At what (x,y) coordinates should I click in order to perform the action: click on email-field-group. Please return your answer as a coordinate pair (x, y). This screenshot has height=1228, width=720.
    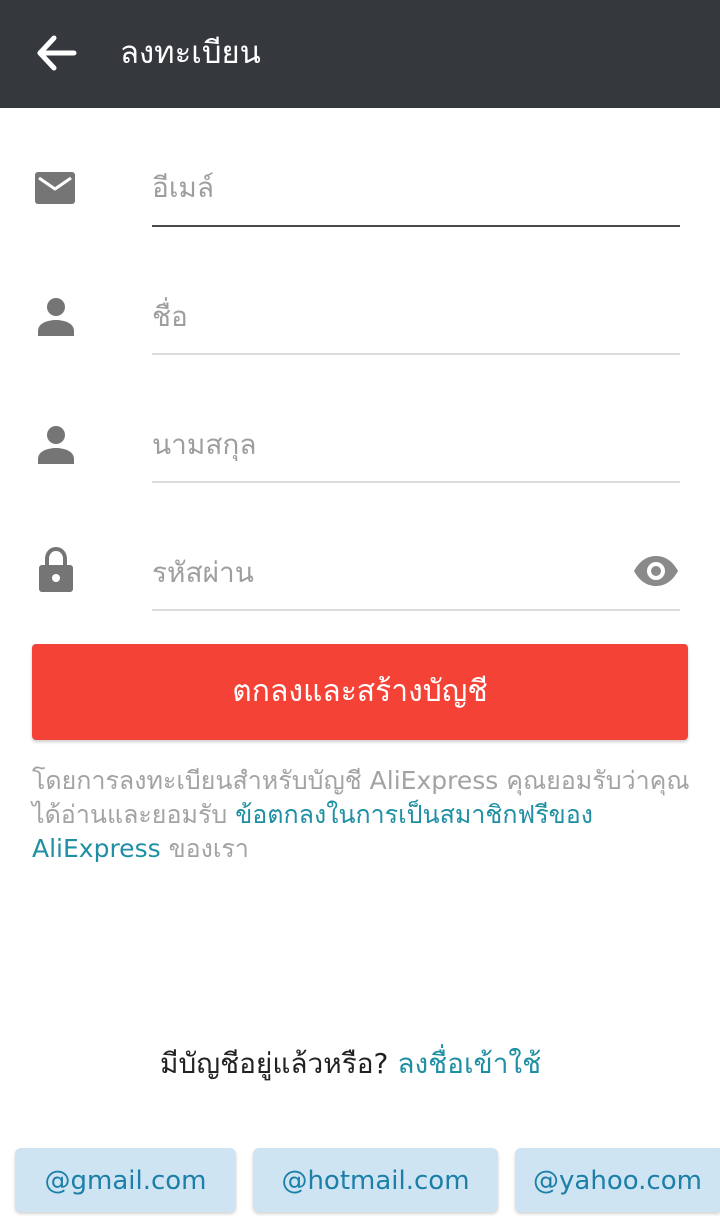
    Looking at the image, I should click on (360, 214).